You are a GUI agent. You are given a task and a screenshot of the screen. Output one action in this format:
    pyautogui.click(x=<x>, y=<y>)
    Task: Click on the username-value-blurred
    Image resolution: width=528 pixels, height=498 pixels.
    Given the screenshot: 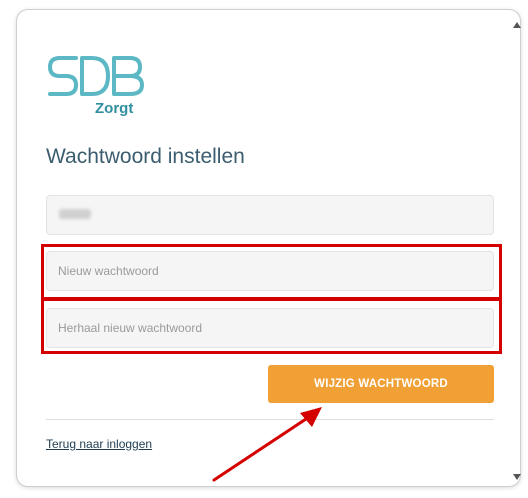 What is the action you would take?
    pyautogui.click(x=75, y=214)
    